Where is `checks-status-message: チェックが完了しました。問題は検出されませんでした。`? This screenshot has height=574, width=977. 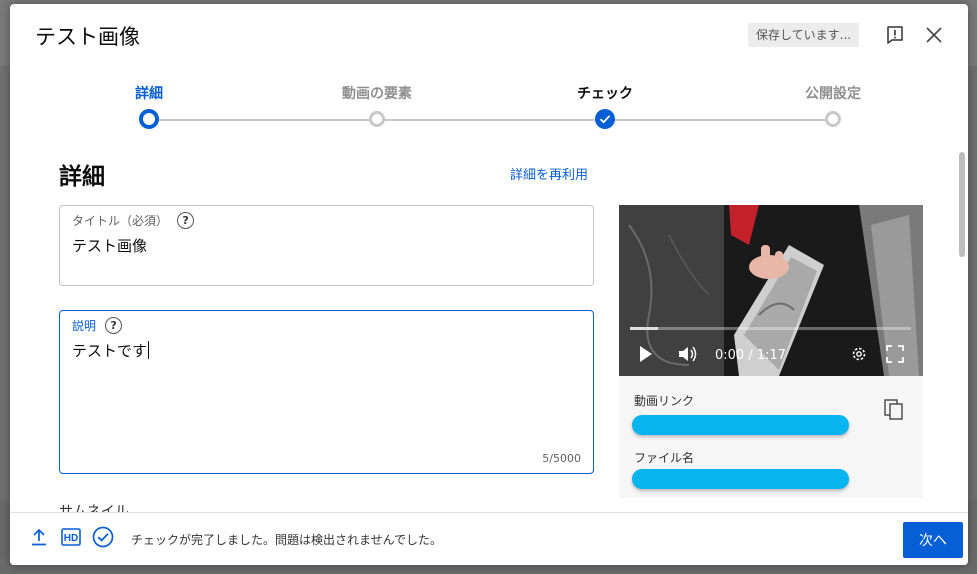 checks-status-message: チェックが完了しました。問題は検出されませんでした。 is located at coordinates (287, 540).